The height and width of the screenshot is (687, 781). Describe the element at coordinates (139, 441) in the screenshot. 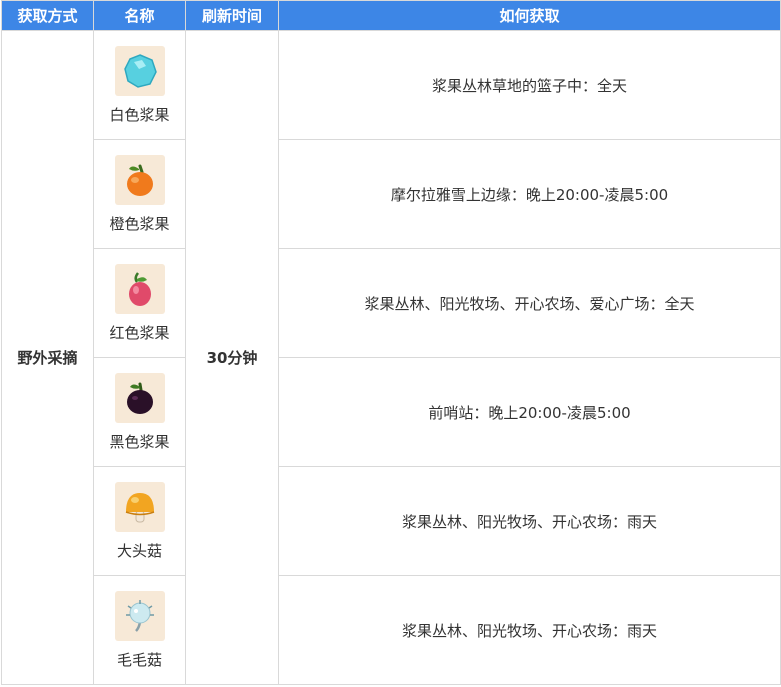

I see `item-name: 黑色浆果` at that location.